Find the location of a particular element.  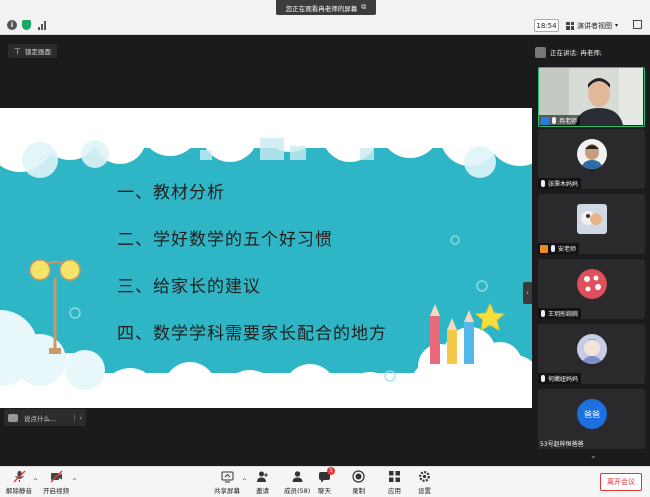

apps-grid-icon is located at coordinates (394, 476).